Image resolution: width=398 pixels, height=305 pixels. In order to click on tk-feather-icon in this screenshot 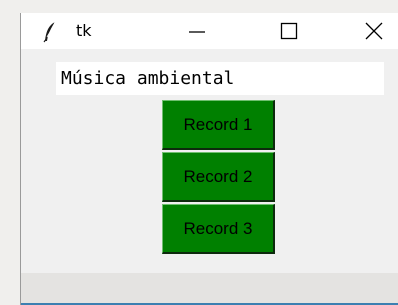, I will do `click(50, 32)`.